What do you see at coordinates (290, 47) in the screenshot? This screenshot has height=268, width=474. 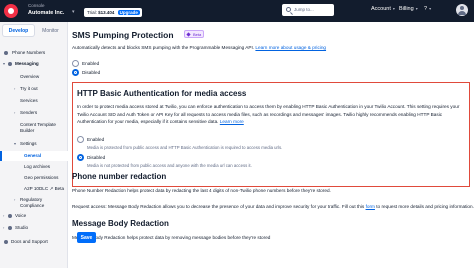 I see `usage-pricing-link: Learn more about usage & pricing` at bounding box center [290, 47].